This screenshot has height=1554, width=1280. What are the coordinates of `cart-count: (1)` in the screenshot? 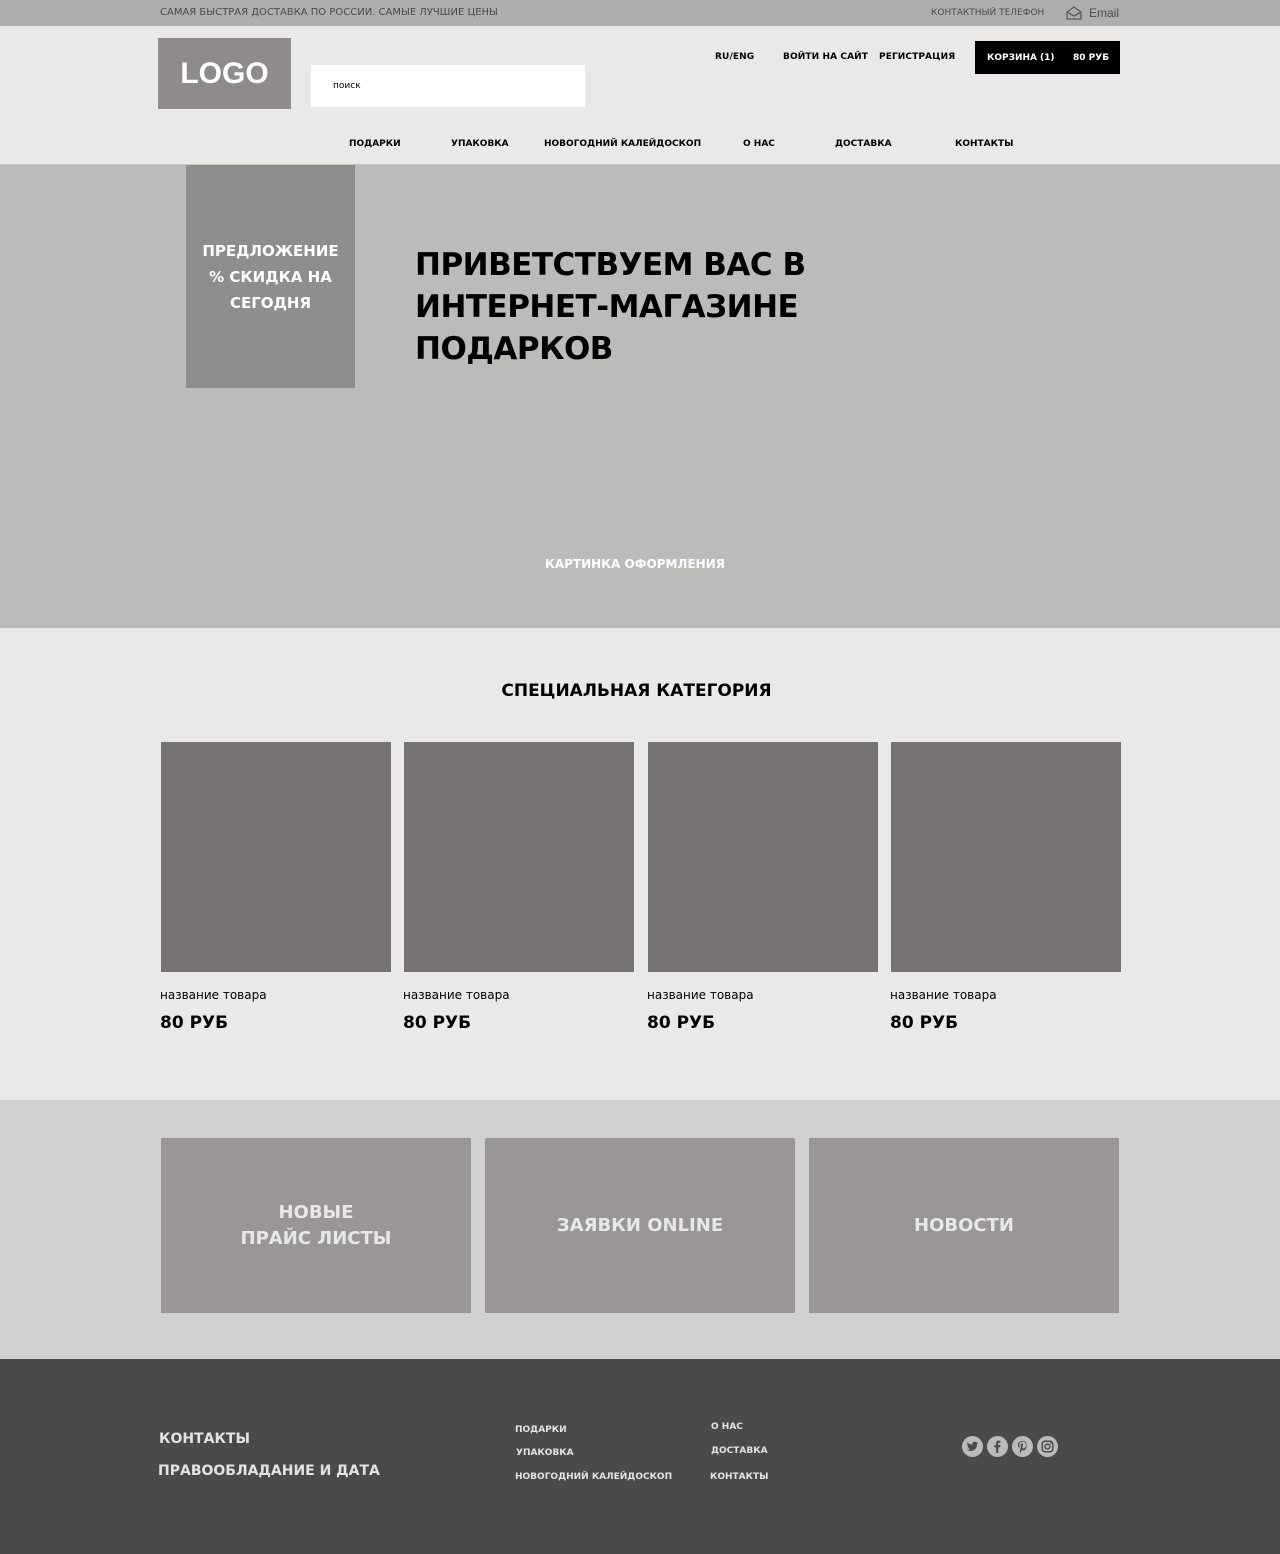 It's located at (1047, 58).